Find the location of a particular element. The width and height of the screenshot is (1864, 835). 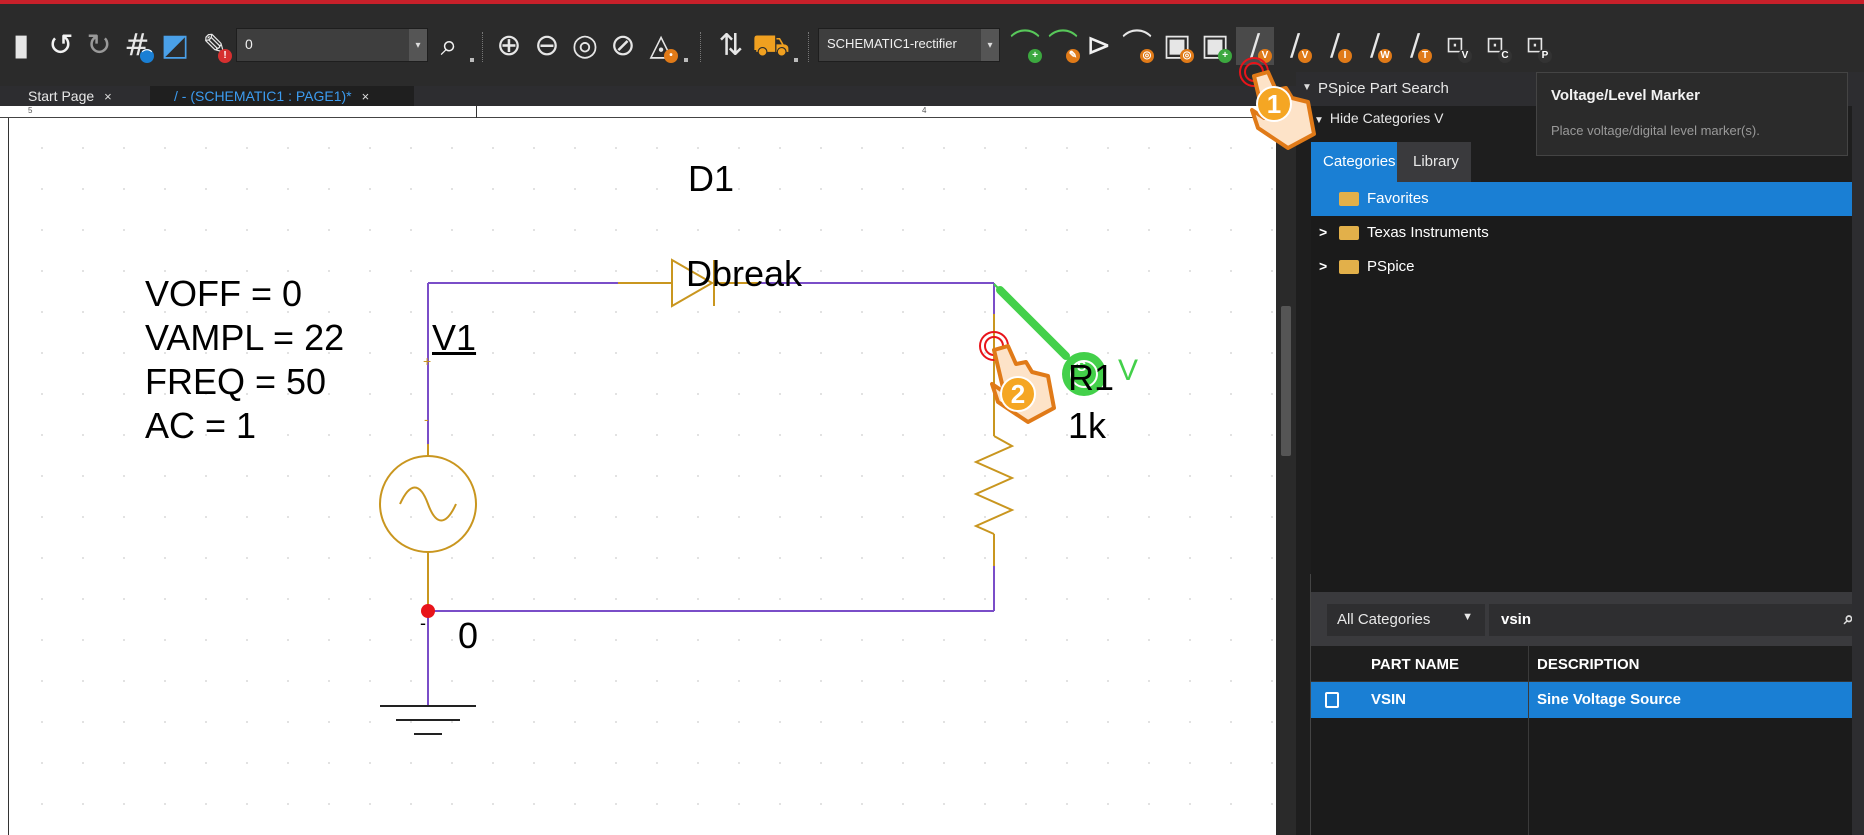

category-filter-value: All Categories is located at coordinates (1384, 619).